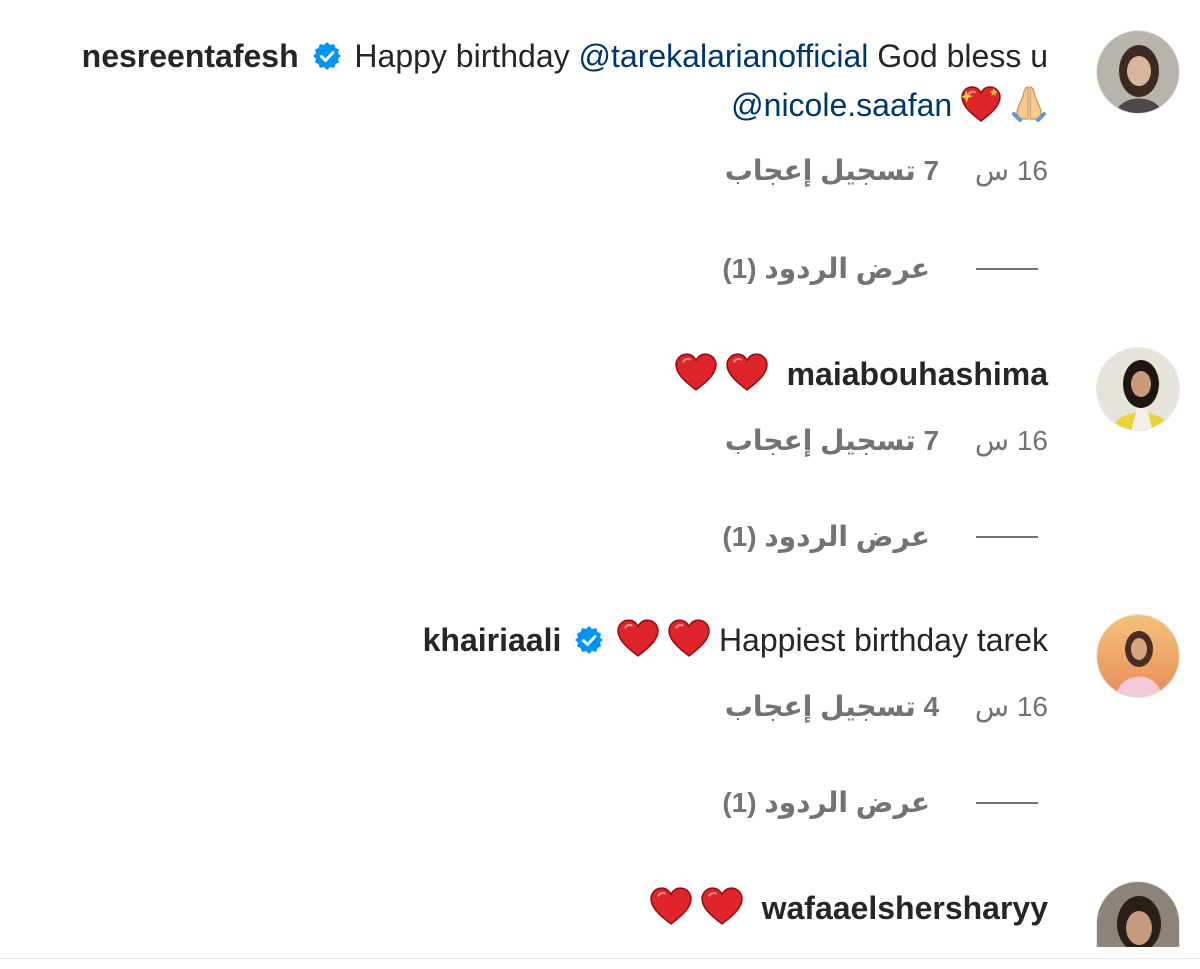 This screenshot has height=969, width=1200. What do you see at coordinates (832, 706) in the screenshot?
I see `likes-count: 4 تسجيل إعجاب` at bounding box center [832, 706].